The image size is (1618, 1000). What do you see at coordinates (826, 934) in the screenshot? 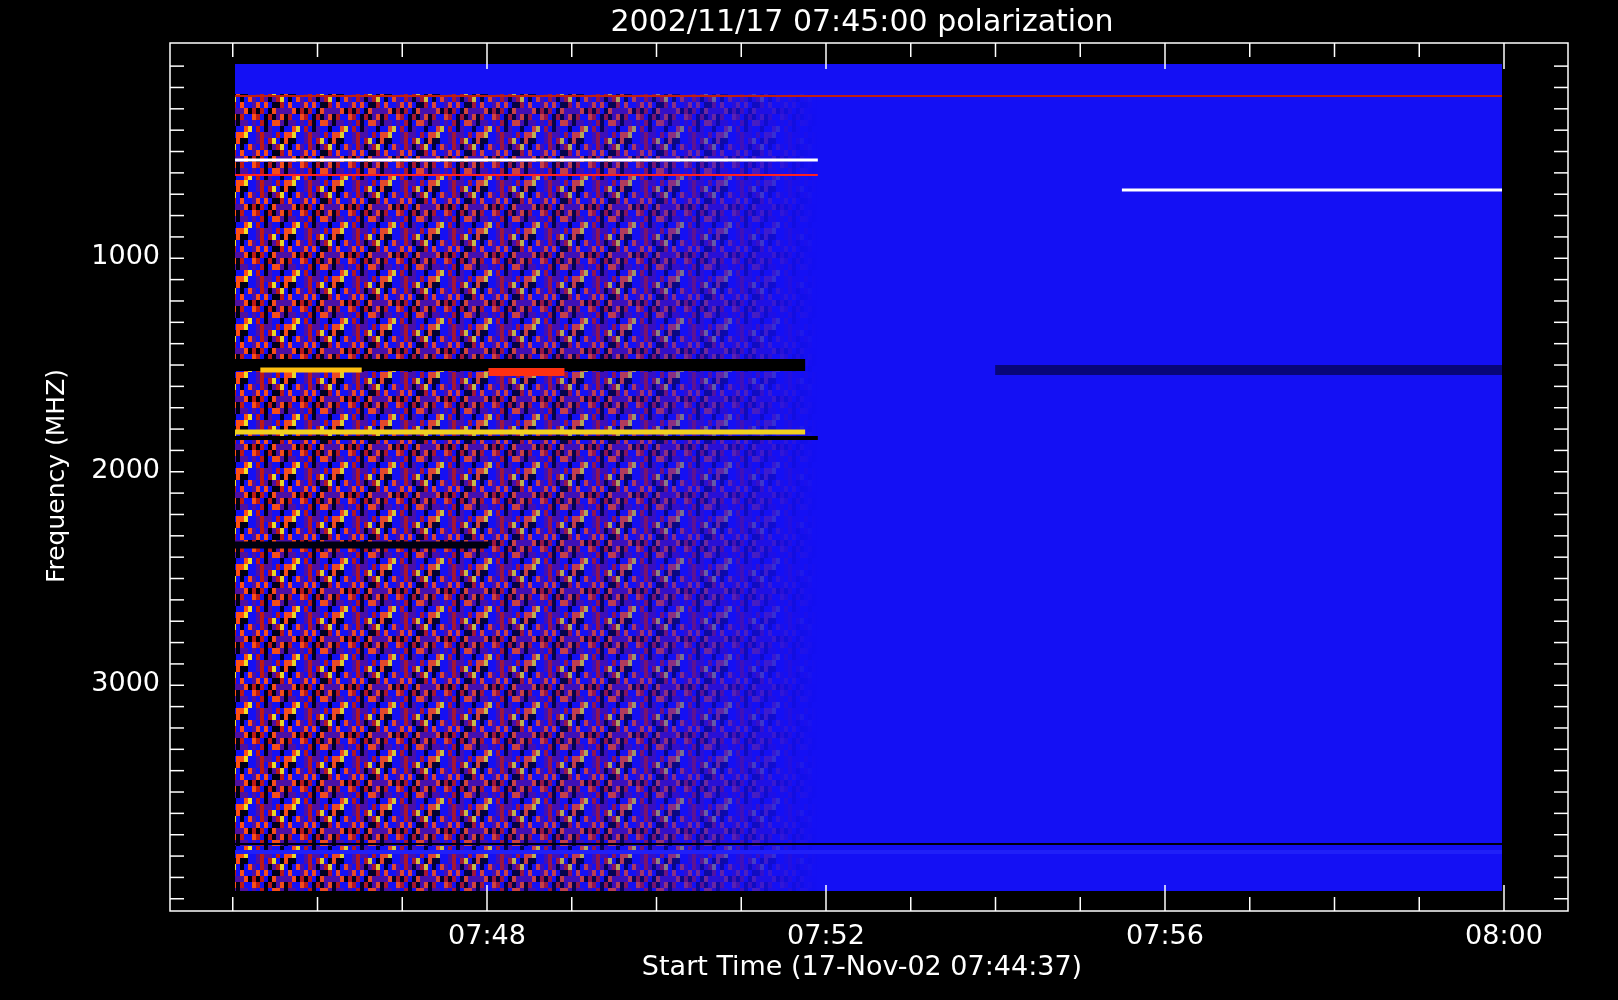
I see `tick-label: 07:52` at bounding box center [826, 934].